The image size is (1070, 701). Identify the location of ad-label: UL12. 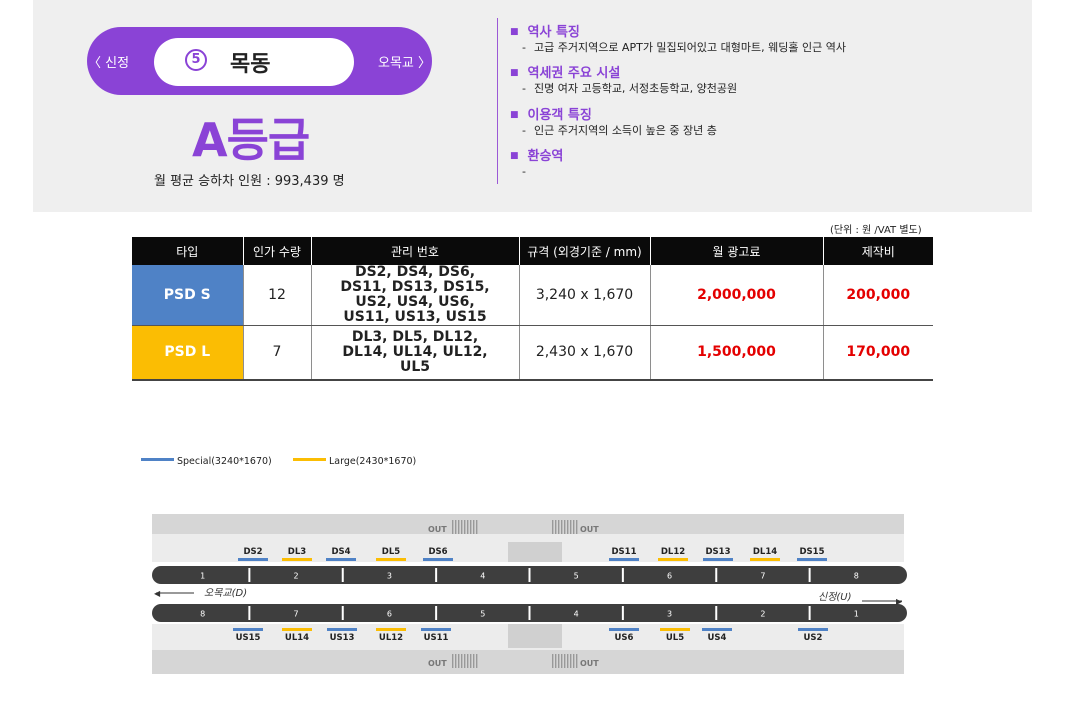
(391, 638).